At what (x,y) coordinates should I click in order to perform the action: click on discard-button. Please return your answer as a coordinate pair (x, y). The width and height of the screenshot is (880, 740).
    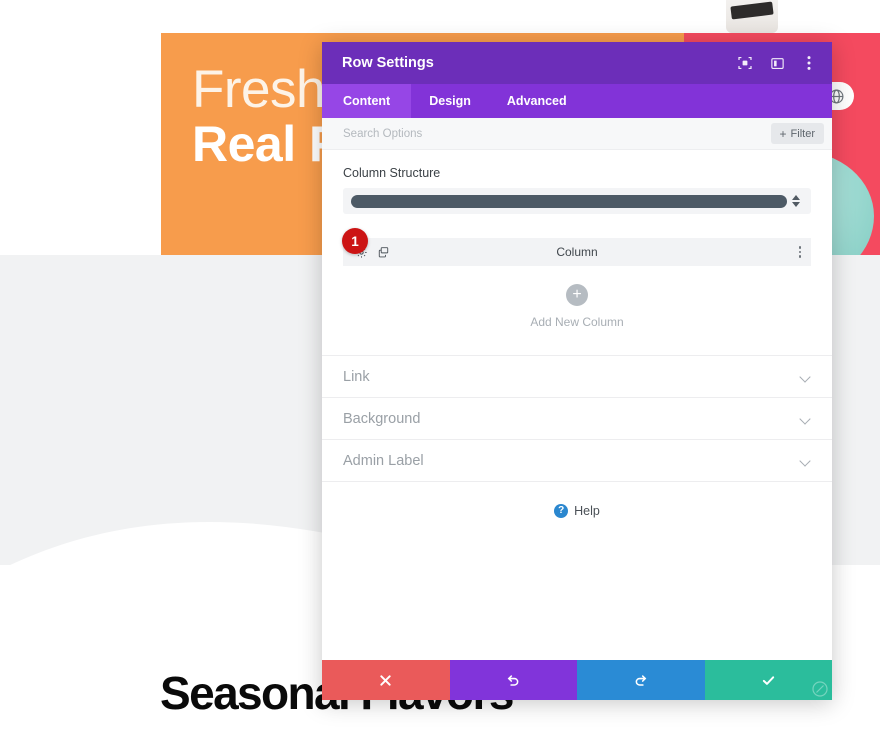
    Looking at the image, I should click on (386, 680).